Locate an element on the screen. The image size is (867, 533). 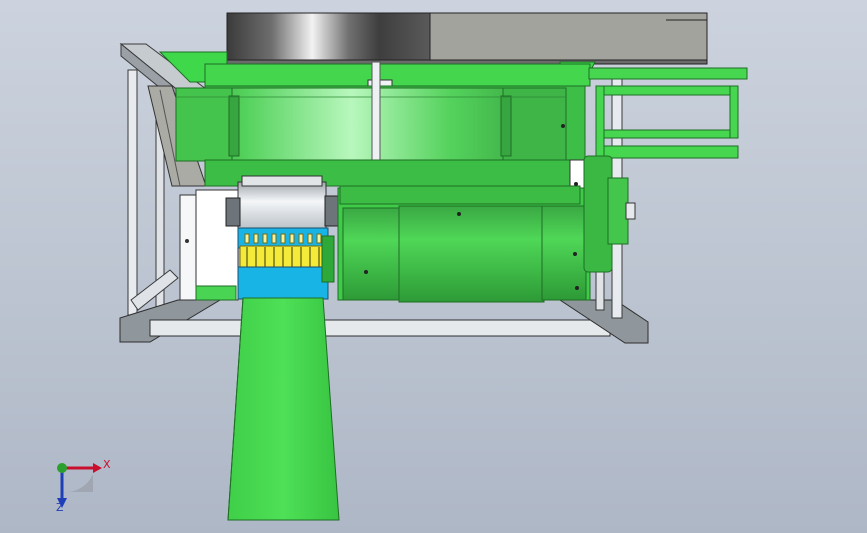
hopper-ring-right-clamp is located at coordinates (506, 126).